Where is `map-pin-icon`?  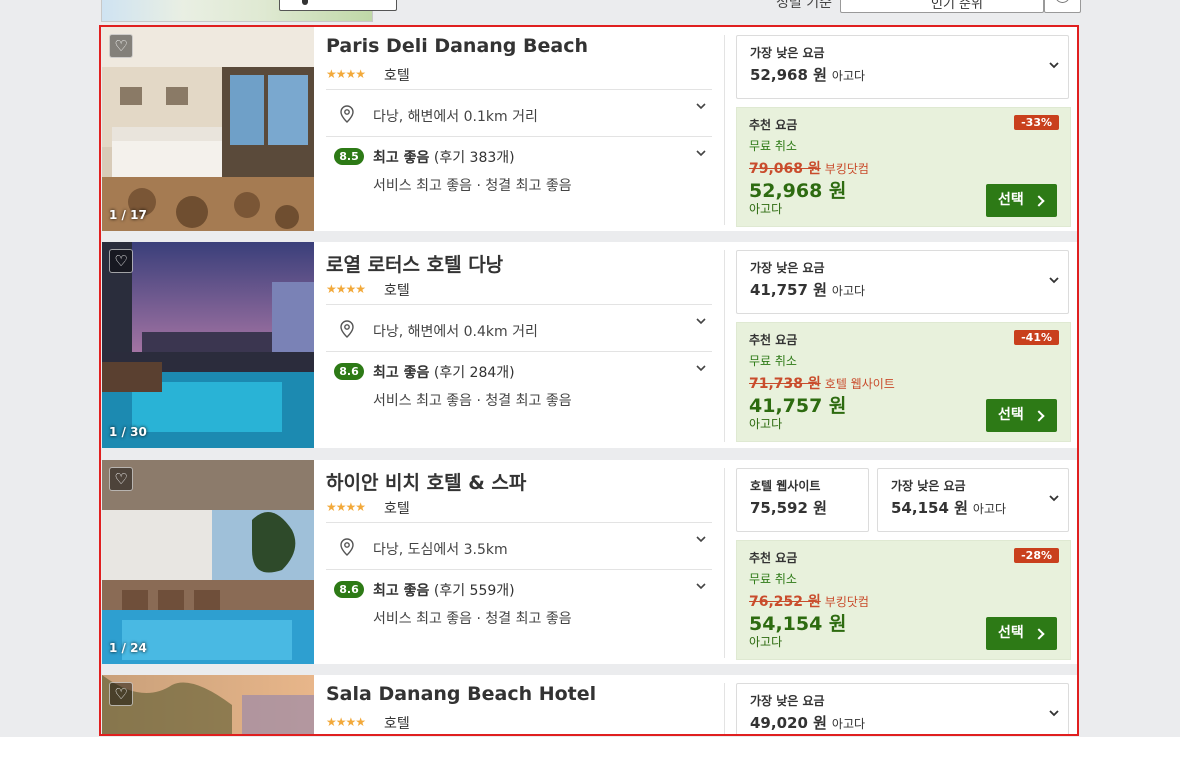 map-pin-icon is located at coordinates (305, 2).